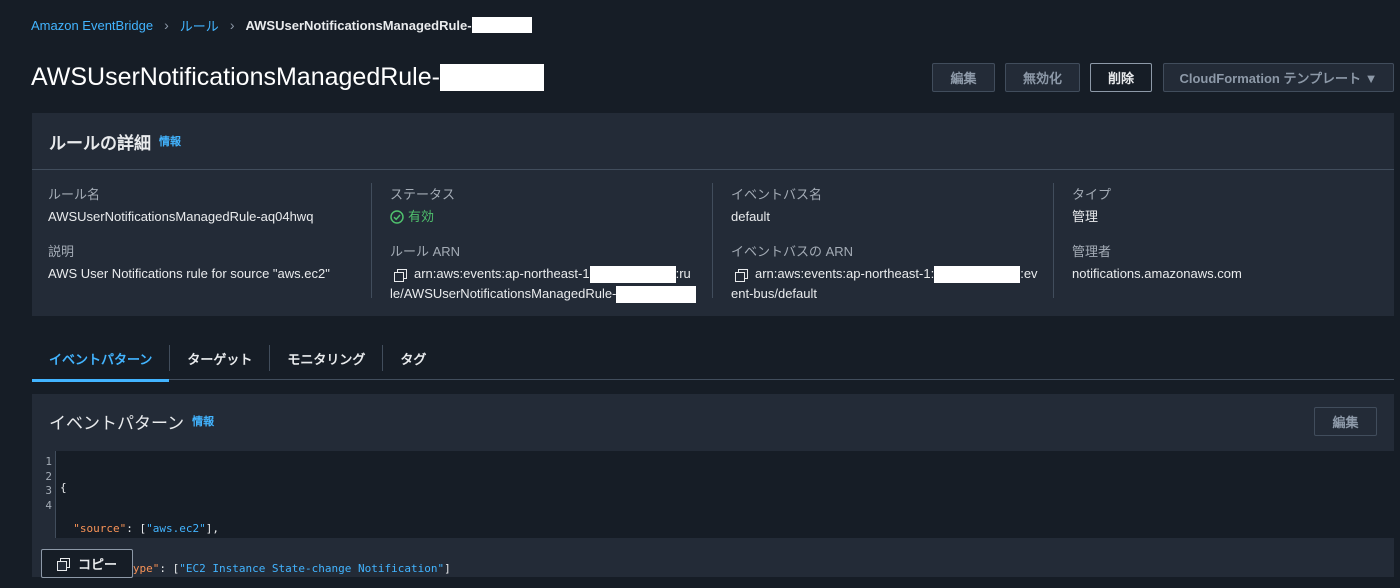 The image size is (1400, 588). What do you see at coordinates (425, 251) in the screenshot?
I see `rule-arn-label: ルール ARN` at bounding box center [425, 251].